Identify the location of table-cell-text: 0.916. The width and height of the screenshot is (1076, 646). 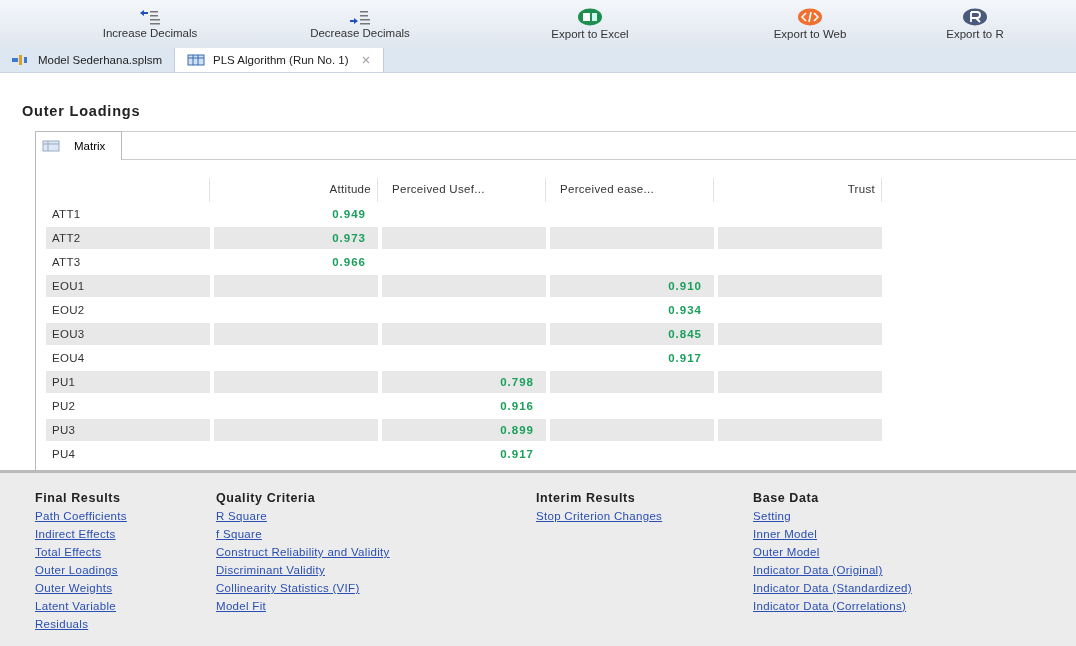
(517, 406).